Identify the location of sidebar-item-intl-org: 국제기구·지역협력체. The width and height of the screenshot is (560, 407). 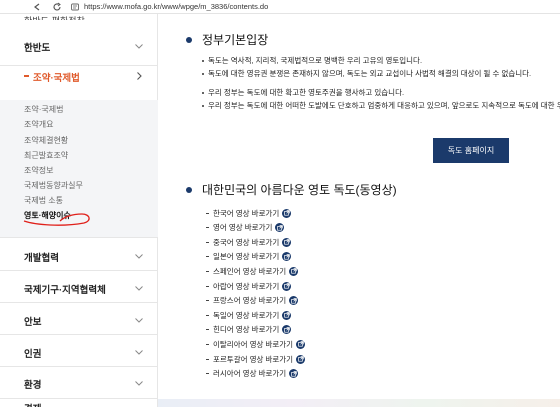
(79, 287).